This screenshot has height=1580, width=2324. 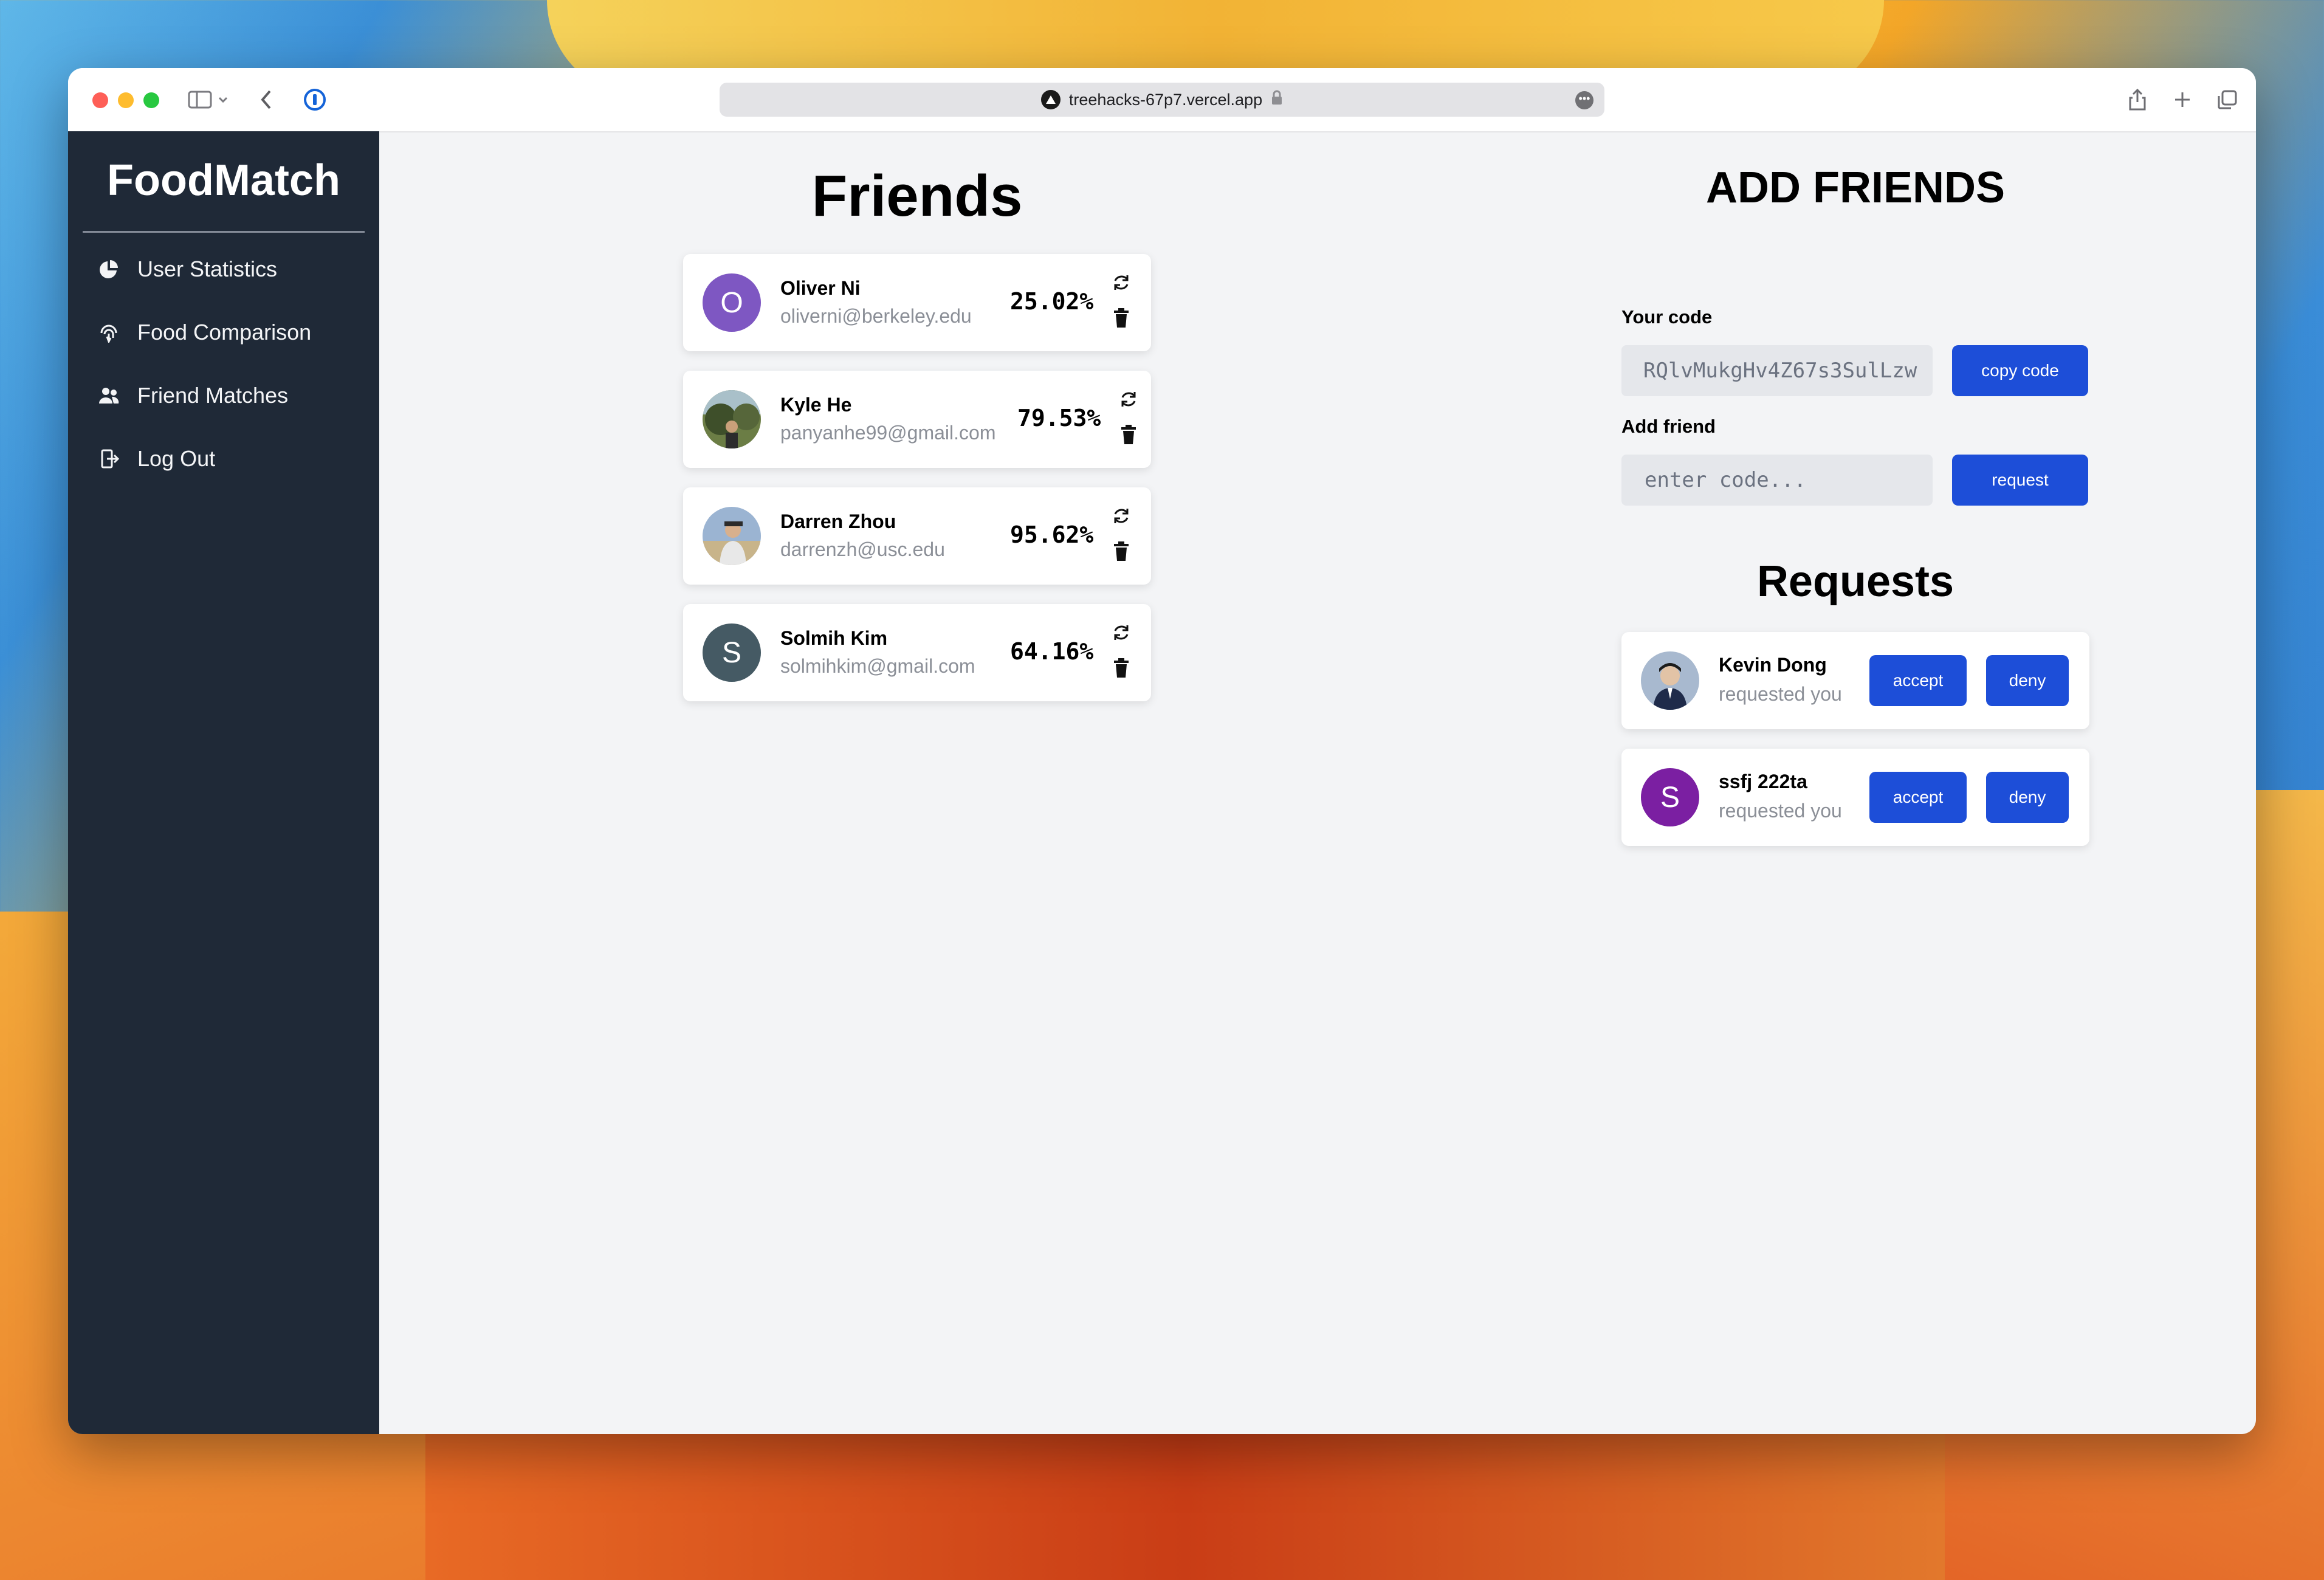 I want to click on fingerprint-icon, so click(x=108, y=334).